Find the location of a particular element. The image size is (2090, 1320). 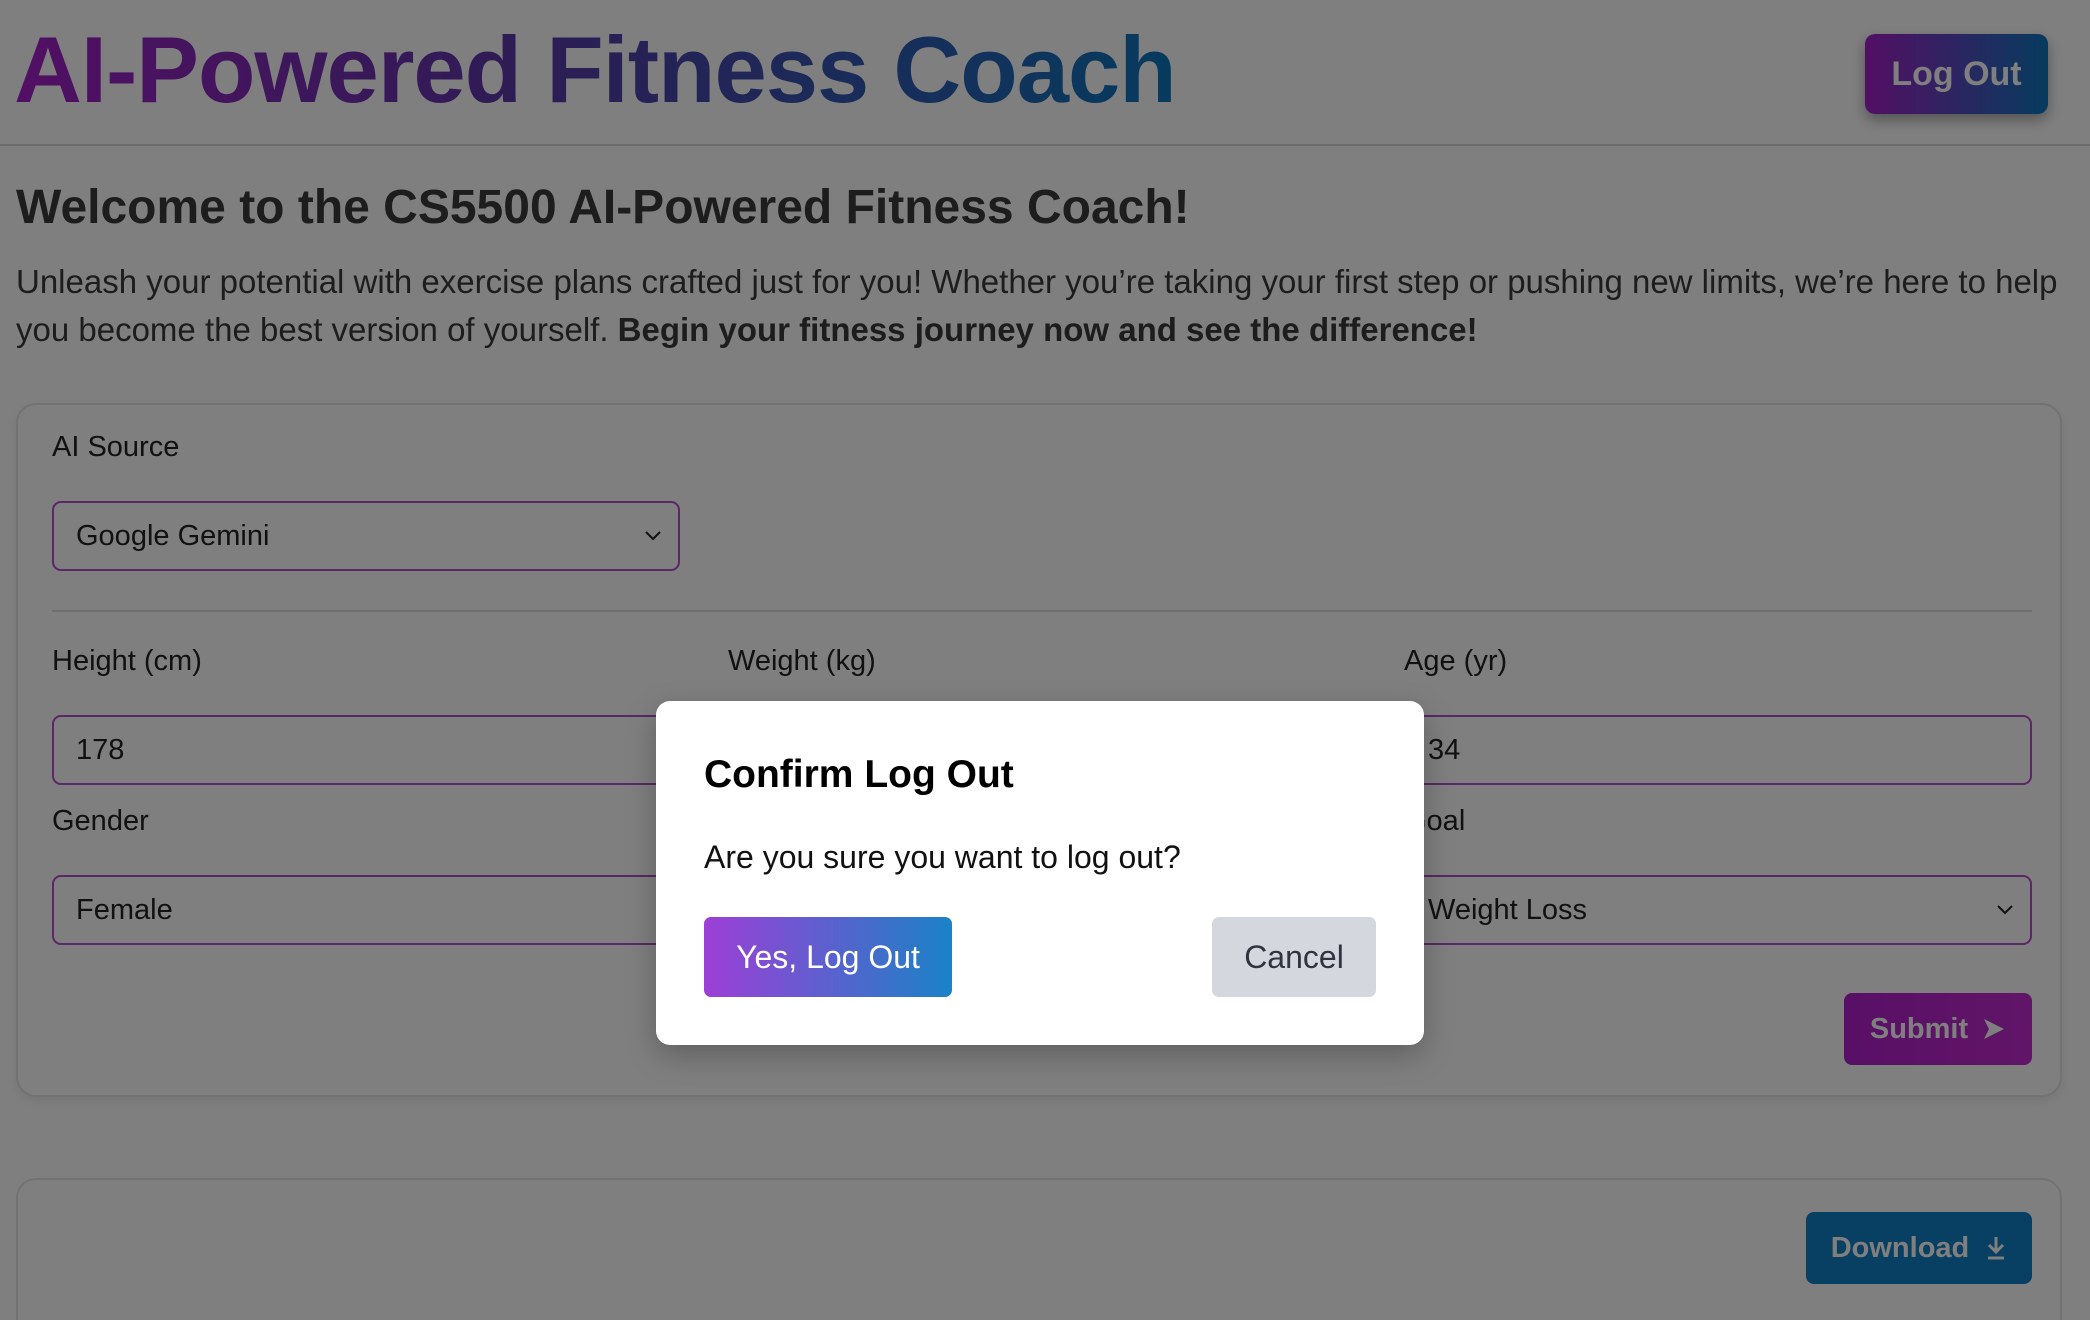

dialog-message: Are you sure you want to log out? is located at coordinates (942, 857).